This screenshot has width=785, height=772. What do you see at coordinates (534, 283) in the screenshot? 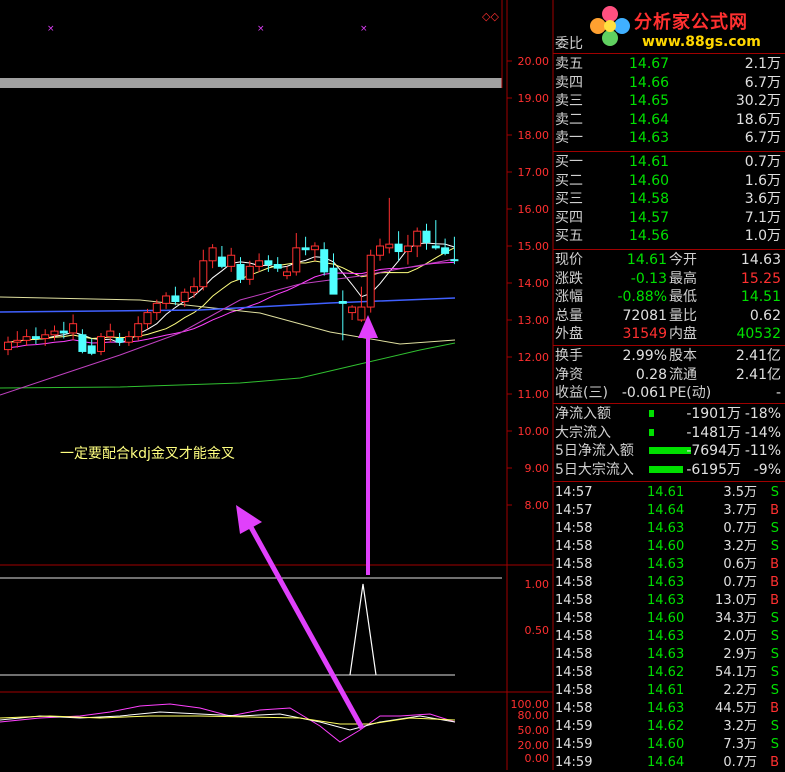
I see `price-axis-label: 14.00` at bounding box center [534, 283].